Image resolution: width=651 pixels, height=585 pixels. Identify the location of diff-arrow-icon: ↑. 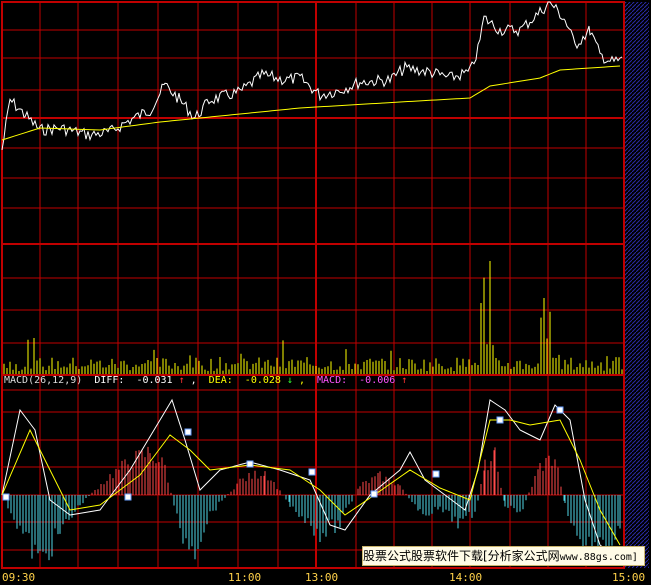
(181, 380).